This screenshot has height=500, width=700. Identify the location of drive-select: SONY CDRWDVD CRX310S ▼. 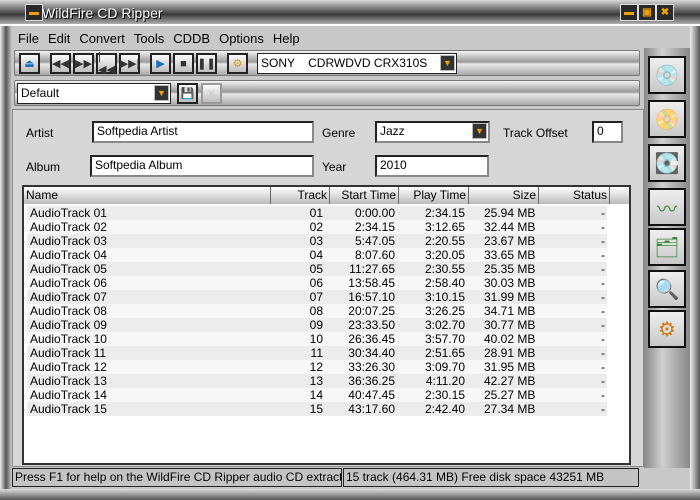
(357, 63).